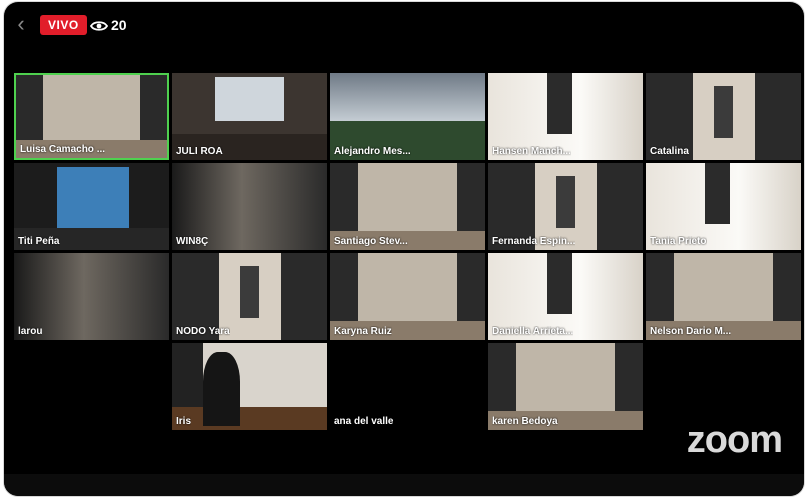  I want to click on participant-name: WIN8Ç, so click(192, 241).